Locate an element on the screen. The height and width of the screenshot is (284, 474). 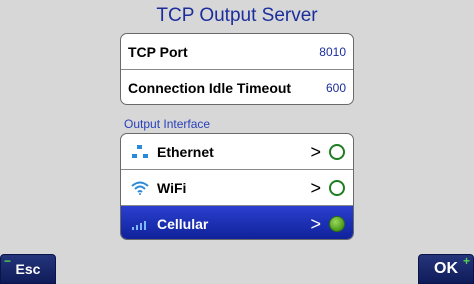
interface-label: WiFi is located at coordinates (172, 187).